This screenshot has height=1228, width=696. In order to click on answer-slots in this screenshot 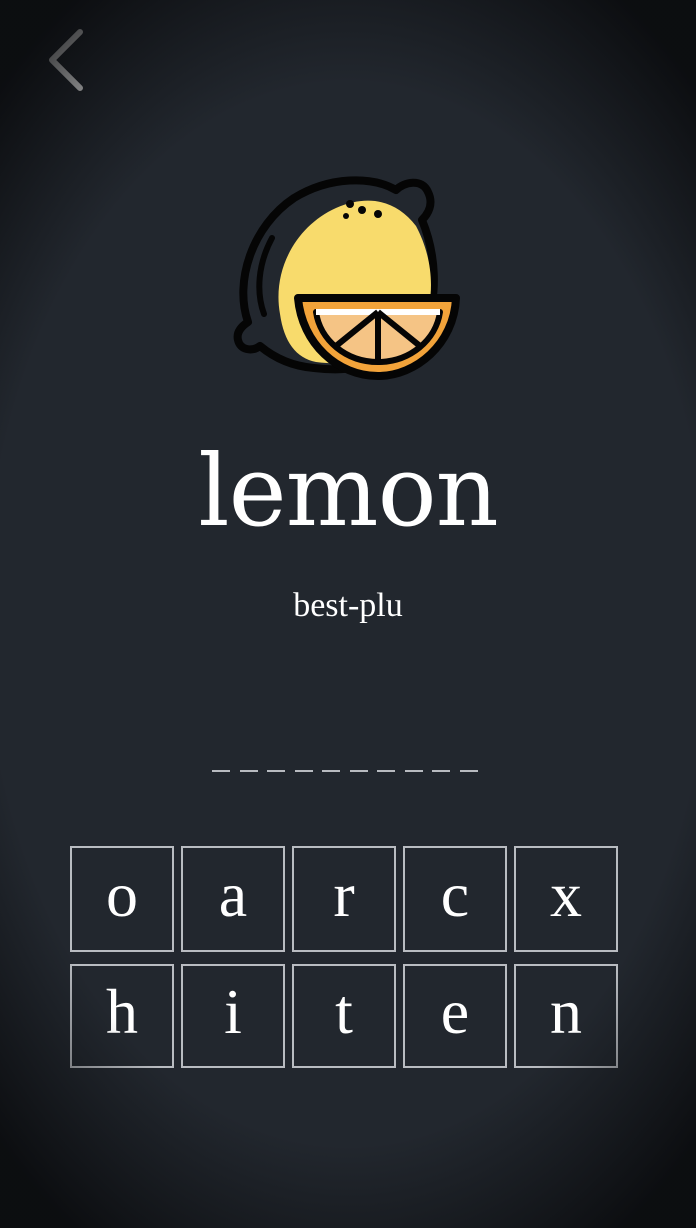, I will do `click(345, 762)`.